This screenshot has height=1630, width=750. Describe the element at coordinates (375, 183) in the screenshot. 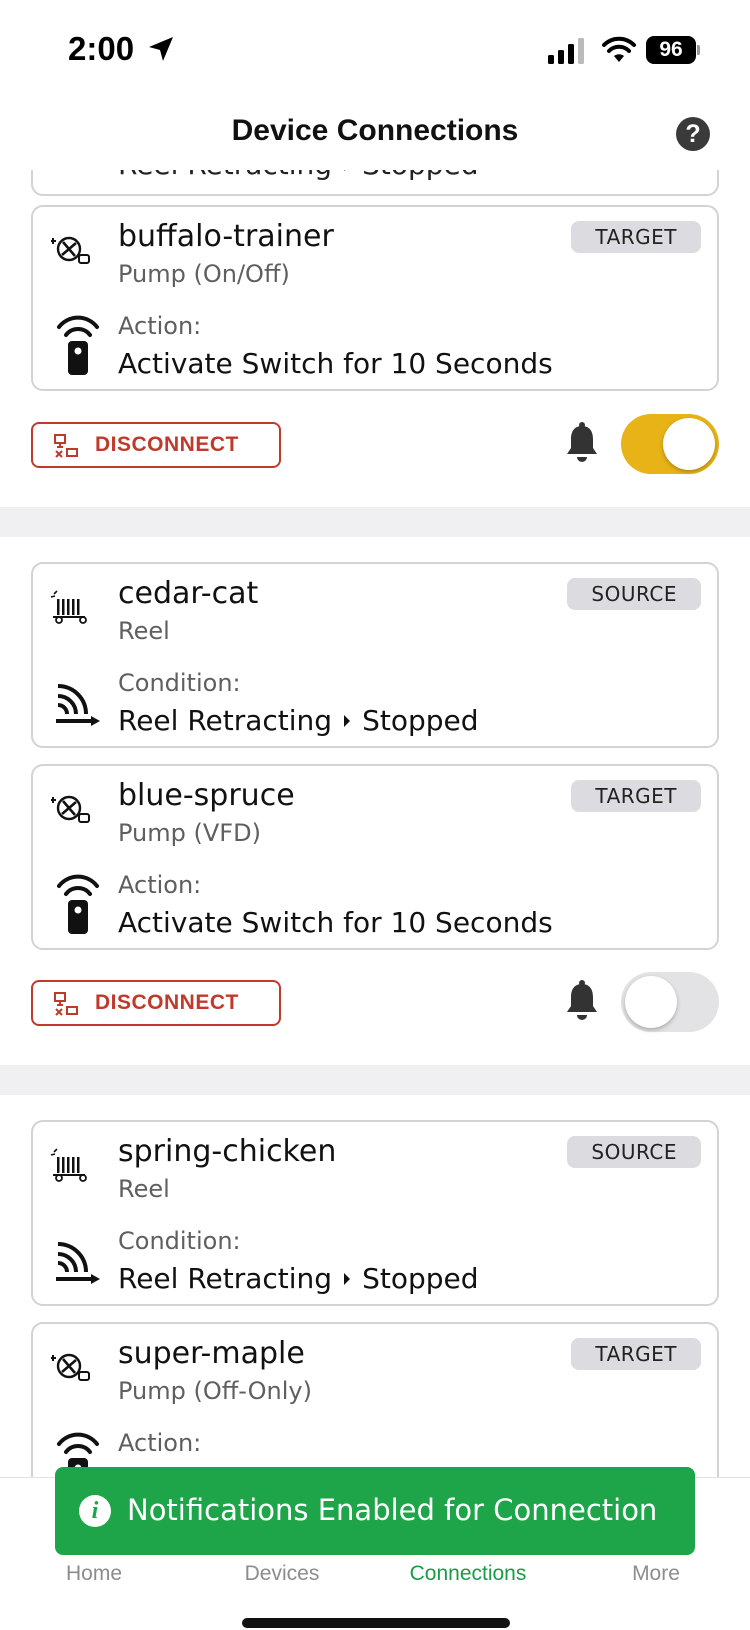

I see `partial-source-card: Reel RetractingStopped` at that location.